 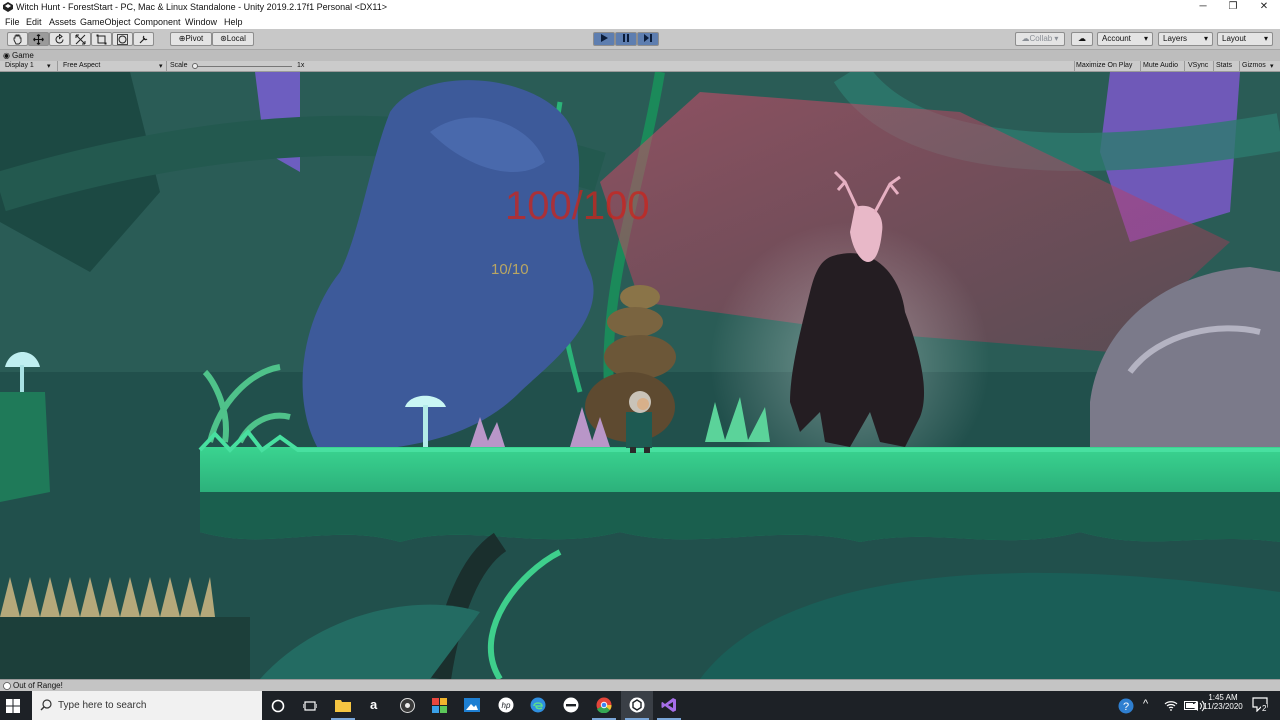 I want to click on menu-edit: Edit, so click(x=34, y=22).